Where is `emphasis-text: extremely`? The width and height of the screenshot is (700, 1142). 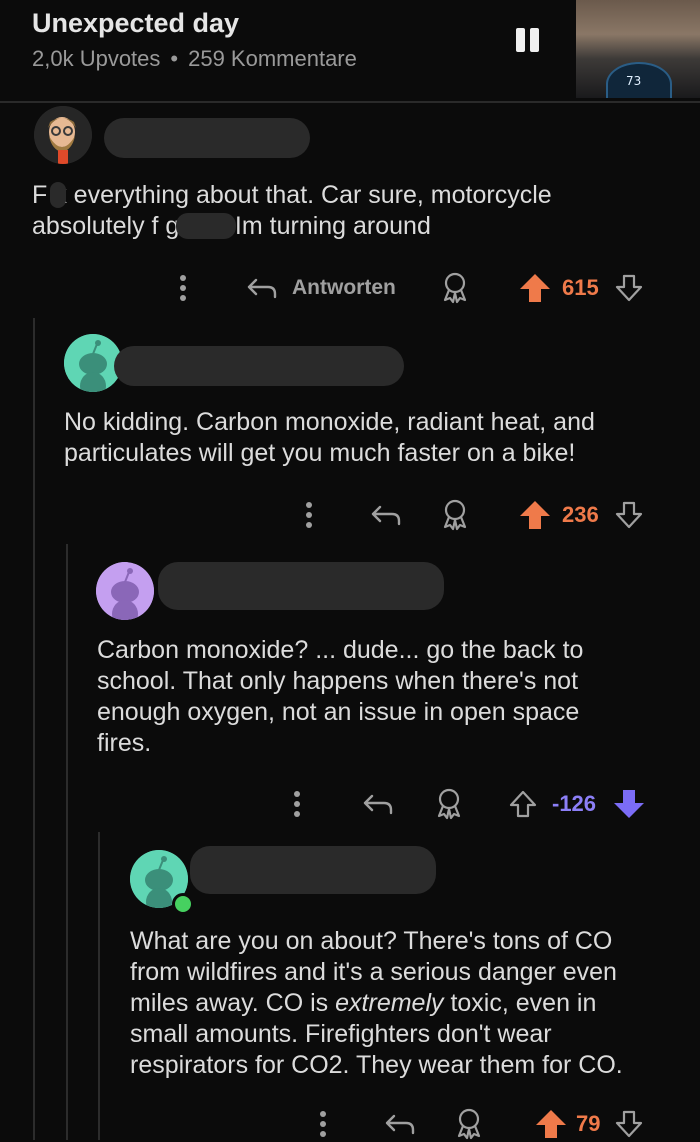 emphasis-text: extremely is located at coordinates (389, 1003).